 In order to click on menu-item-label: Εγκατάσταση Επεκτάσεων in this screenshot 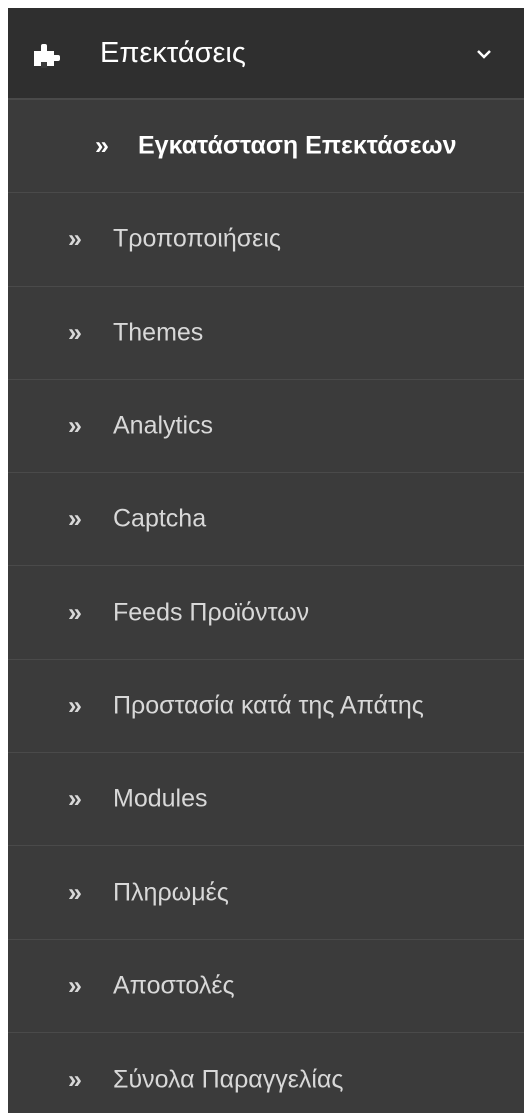, I will do `click(297, 145)`.